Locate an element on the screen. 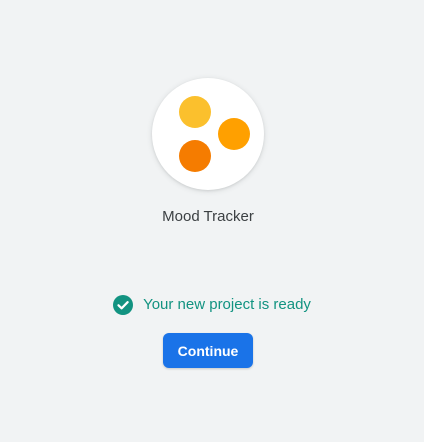  ready-message: Your new project is ready is located at coordinates (227, 304).